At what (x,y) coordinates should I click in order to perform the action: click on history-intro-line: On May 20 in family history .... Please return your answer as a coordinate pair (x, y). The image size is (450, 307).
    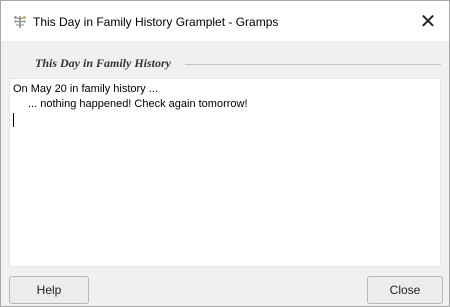
    Looking at the image, I should click on (85, 89).